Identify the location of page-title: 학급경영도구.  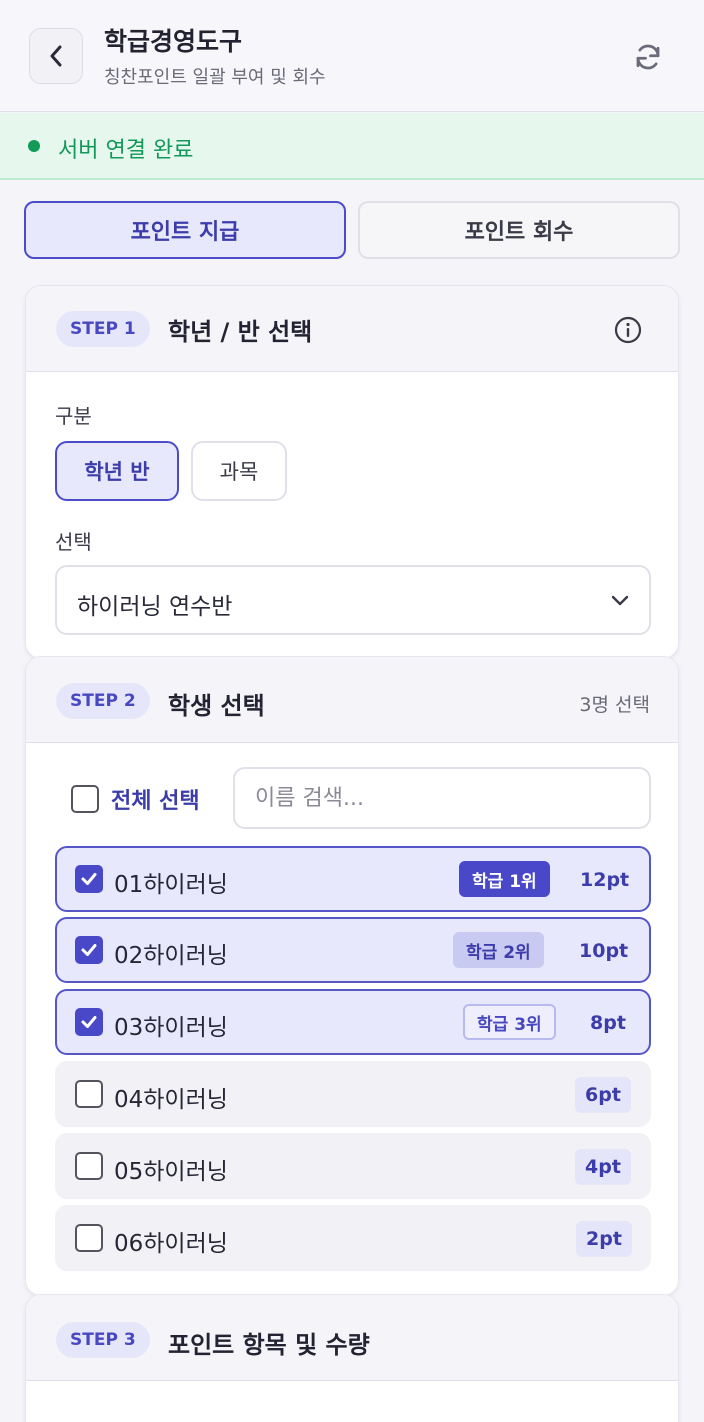
(173, 41).